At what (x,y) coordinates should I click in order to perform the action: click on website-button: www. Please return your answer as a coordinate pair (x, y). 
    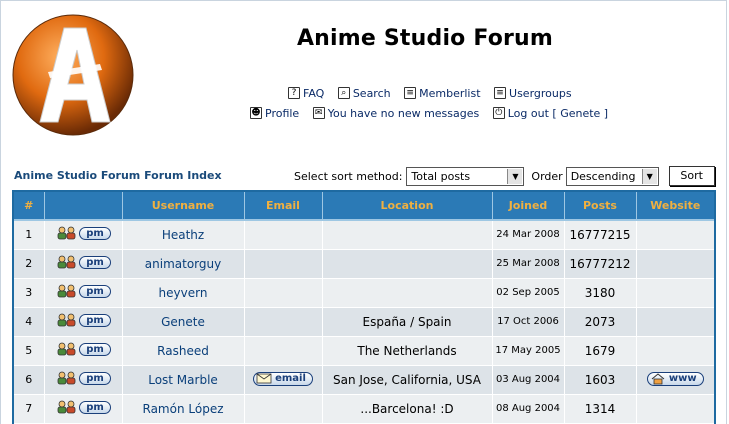
    Looking at the image, I should click on (675, 378).